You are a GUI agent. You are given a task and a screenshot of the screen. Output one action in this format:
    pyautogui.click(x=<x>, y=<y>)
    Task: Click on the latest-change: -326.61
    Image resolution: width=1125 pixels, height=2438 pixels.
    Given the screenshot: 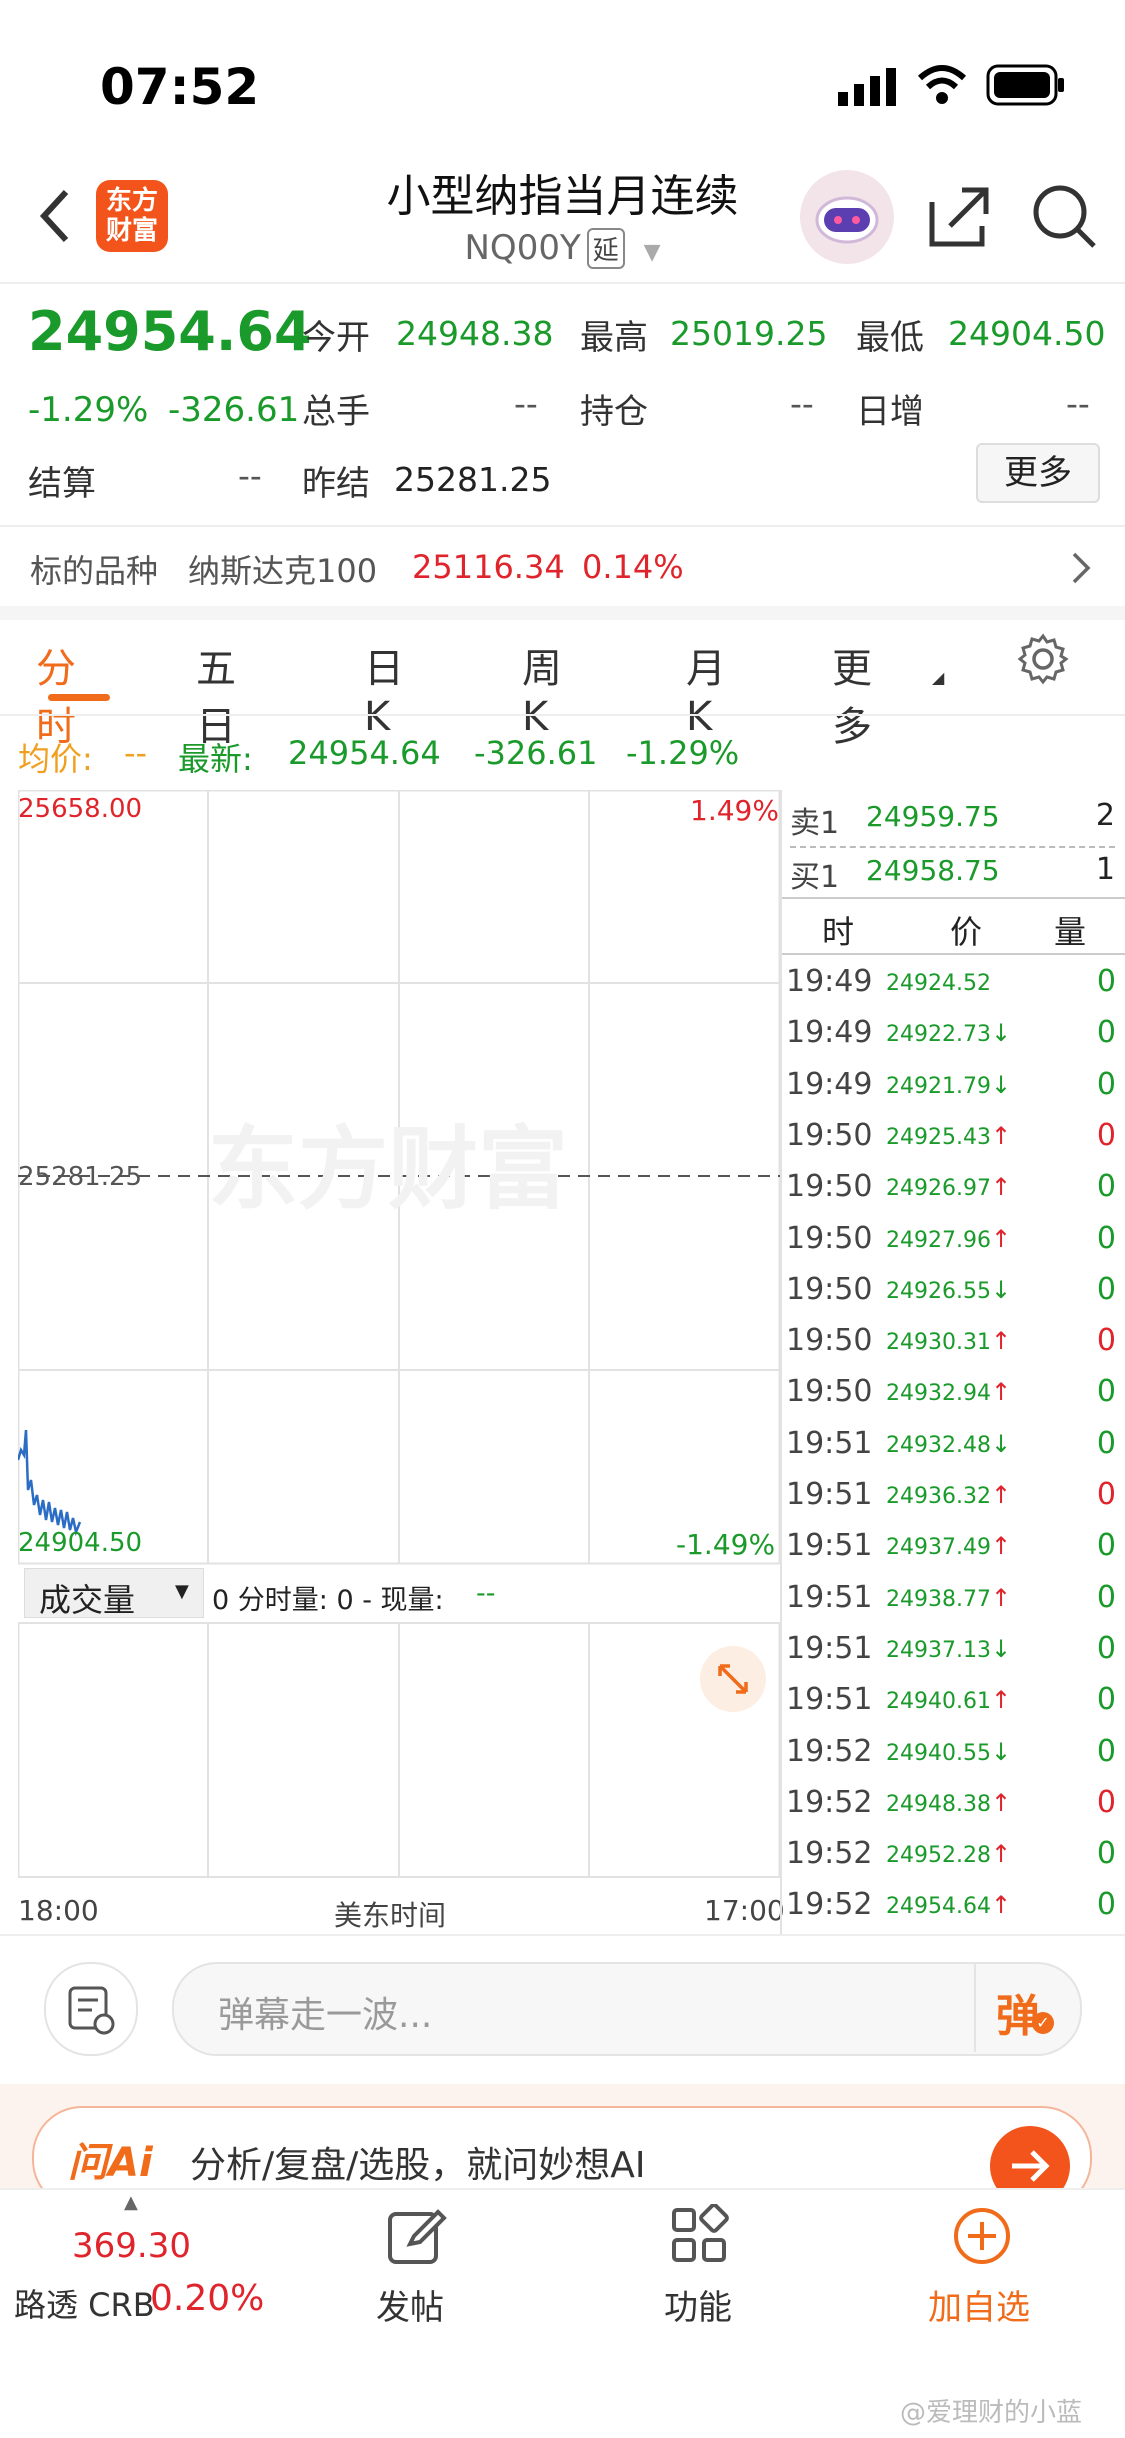 What is the action you would take?
    pyautogui.click(x=536, y=753)
    